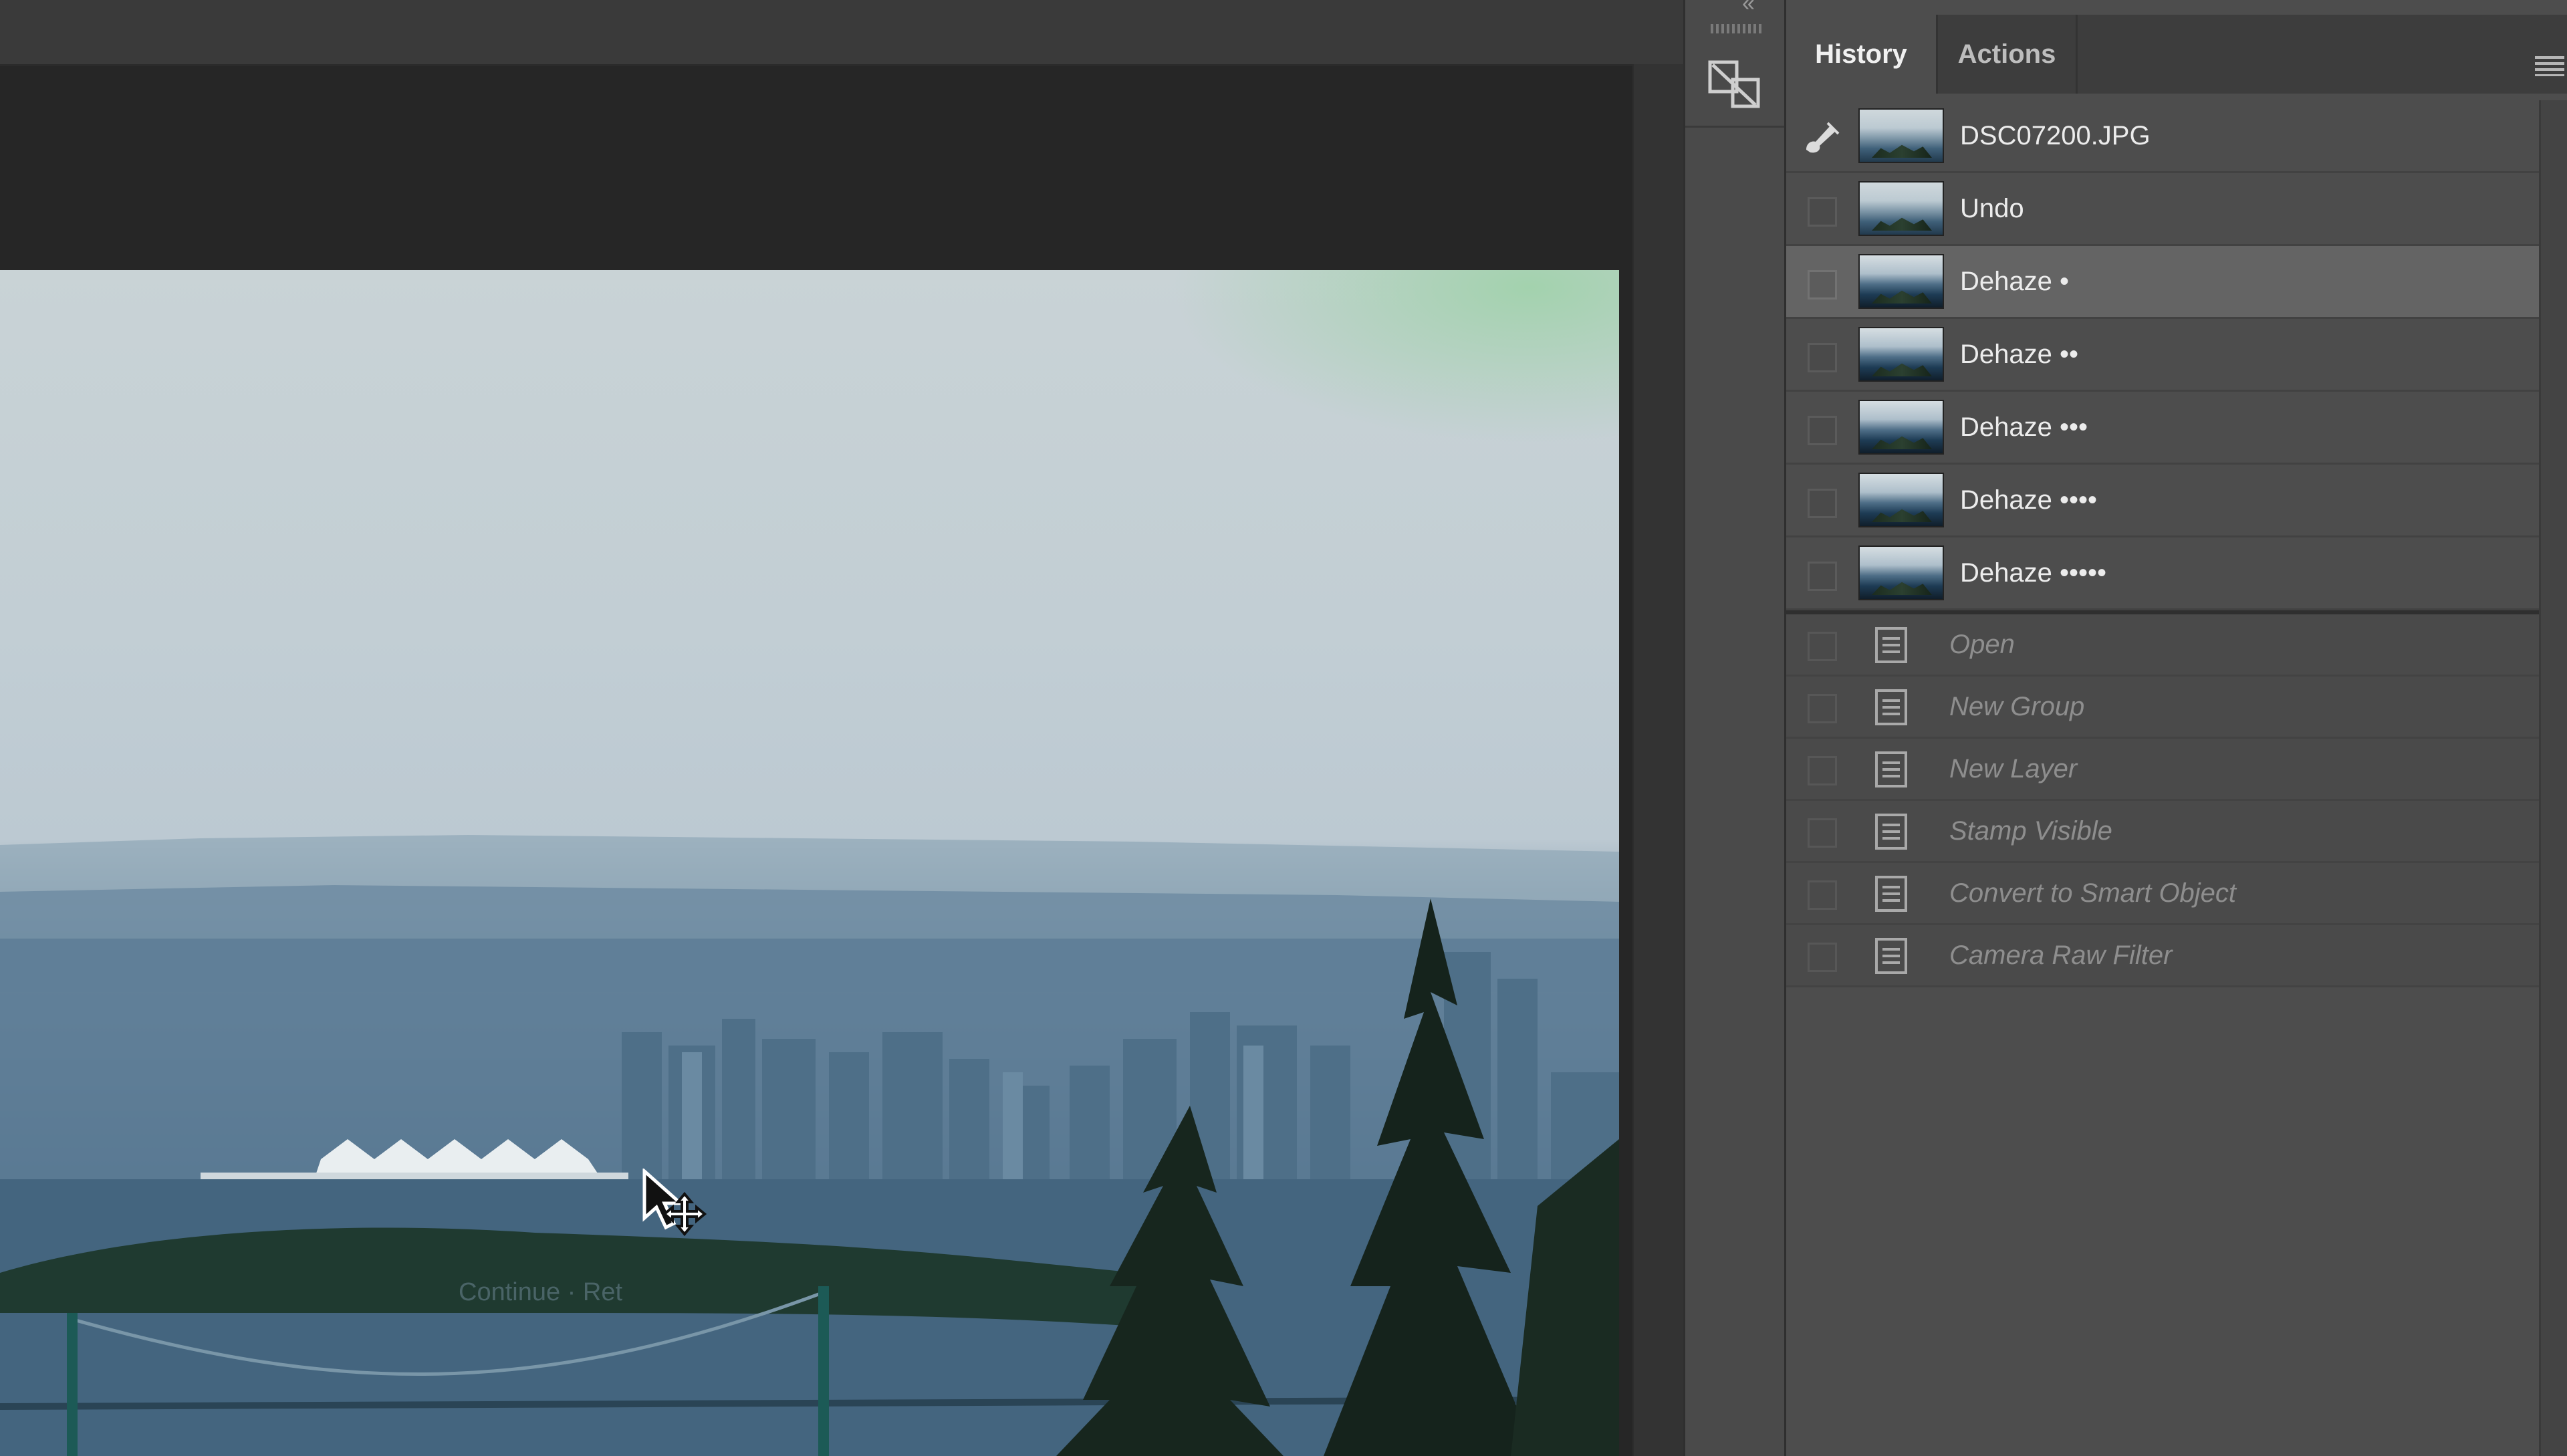 Image resolution: width=2567 pixels, height=1456 pixels. What do you see at coordinates (2033, 573) in the screenshot?
I see `history-state-label: Dehaze •••••` at bounding box center [2033, 573].